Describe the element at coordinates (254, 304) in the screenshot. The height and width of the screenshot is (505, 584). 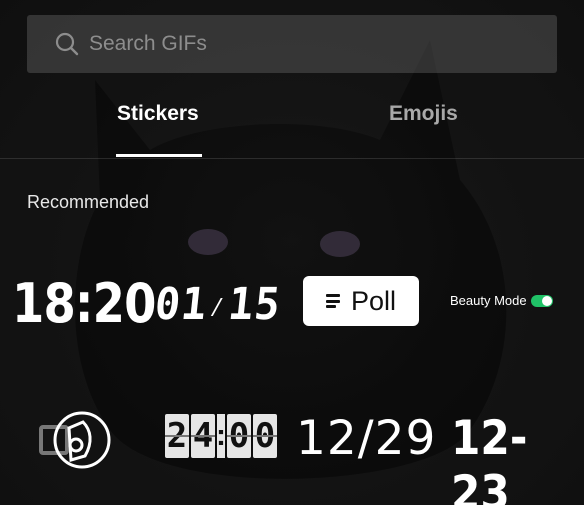
I see `date-day: 15` at that location.